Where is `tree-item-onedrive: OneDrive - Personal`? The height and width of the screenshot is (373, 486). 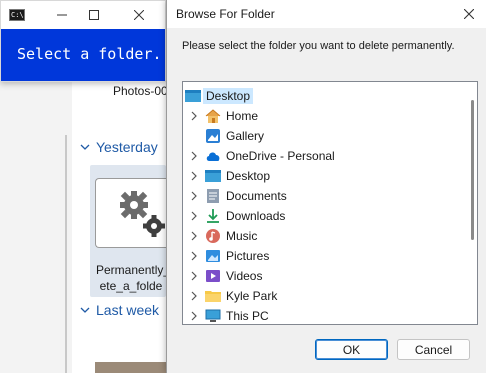
tree-item-onedrive: OneDrive - Personal is located at coordinates (262, 156).